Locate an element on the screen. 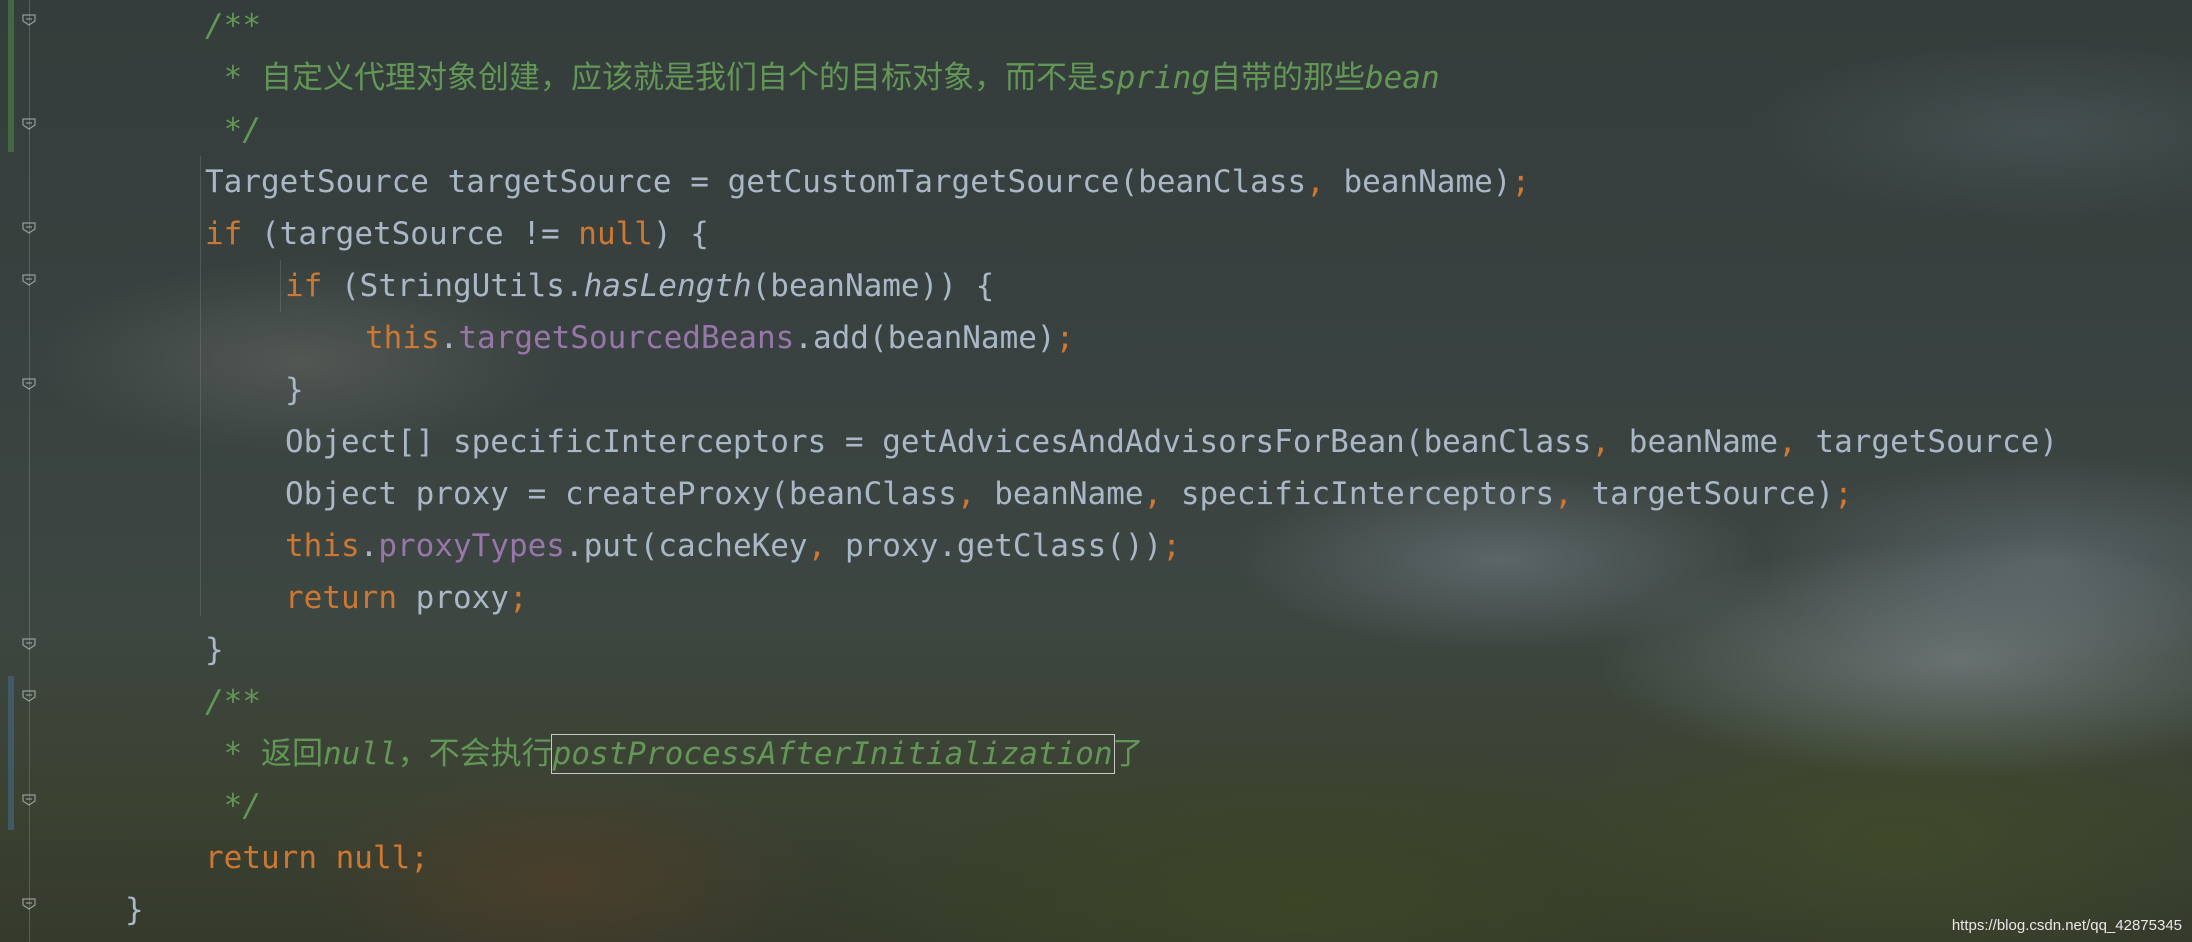  change-marker-added is located at coordinates (11, 76).